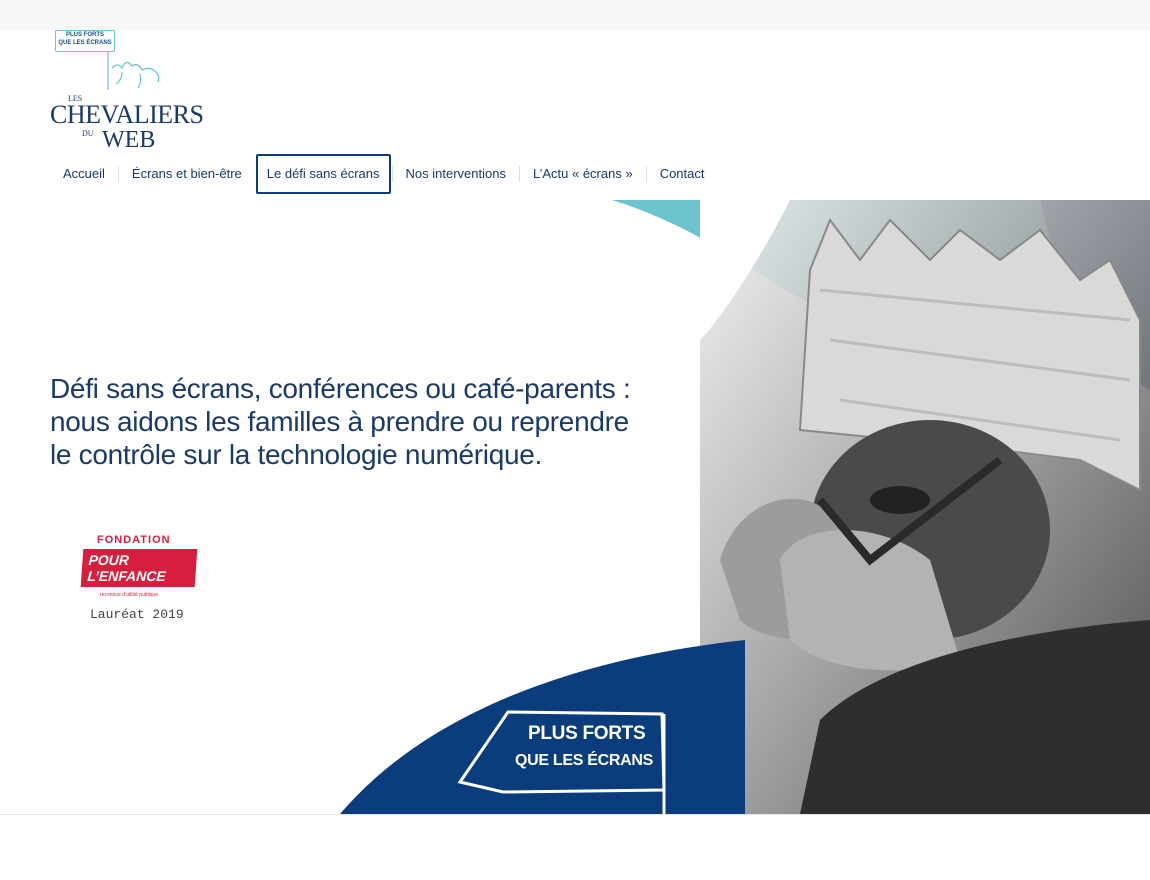  What do you see at coordinates (587, 733) in the screenshot?
I see `flag-text-line1: PLUS FORTS` at bounding box center [587, 733].